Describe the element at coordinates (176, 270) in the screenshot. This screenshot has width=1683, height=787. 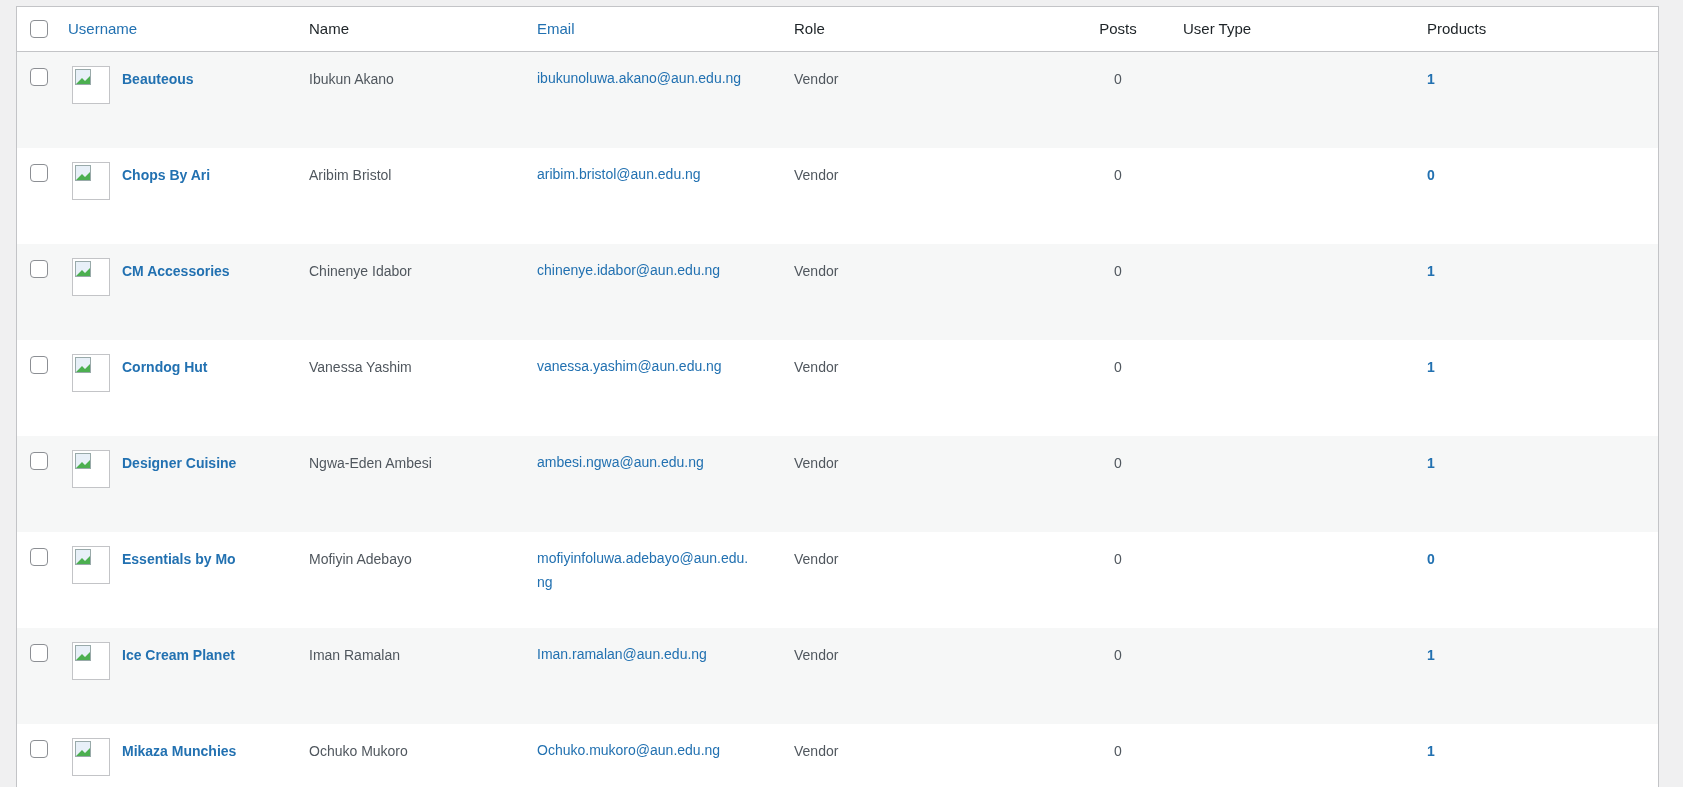
I see `profile-link: CM Accessories` at that location.